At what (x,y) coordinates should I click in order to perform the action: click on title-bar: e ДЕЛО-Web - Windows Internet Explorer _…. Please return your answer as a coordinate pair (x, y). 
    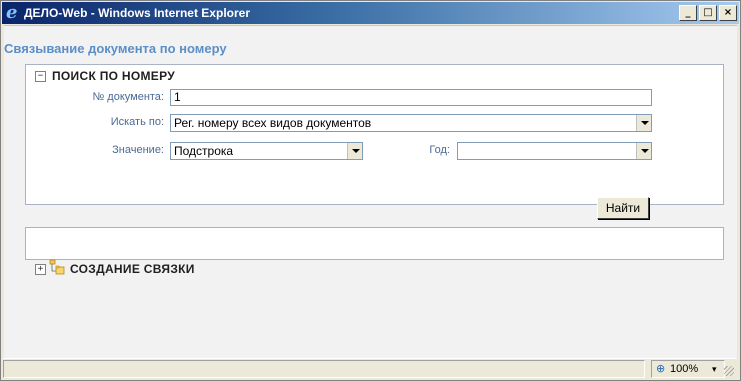
    Looking at the image, I should click on (370, 13).